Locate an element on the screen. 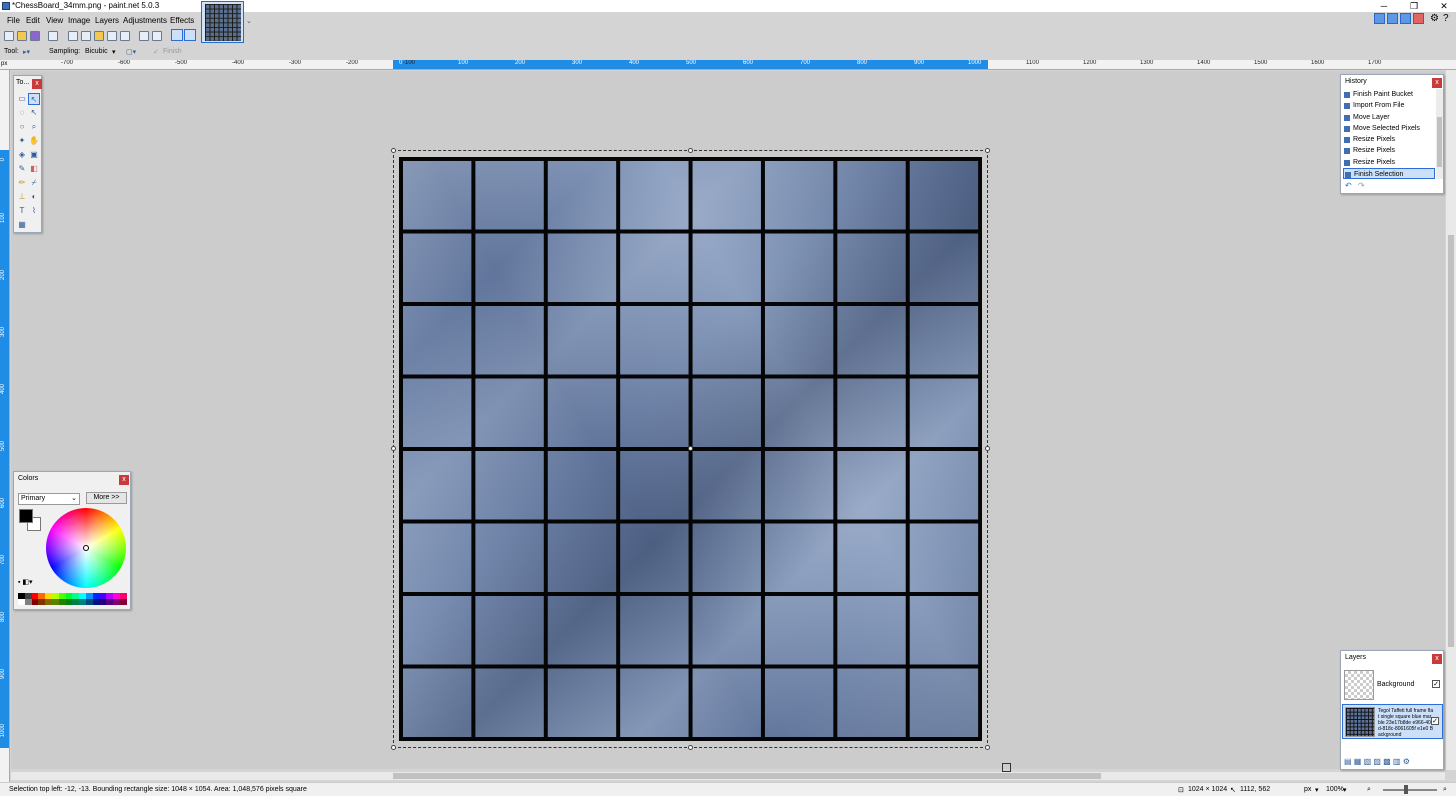  menu-adjustments: Adjustments is located at coordinates (145, 21).